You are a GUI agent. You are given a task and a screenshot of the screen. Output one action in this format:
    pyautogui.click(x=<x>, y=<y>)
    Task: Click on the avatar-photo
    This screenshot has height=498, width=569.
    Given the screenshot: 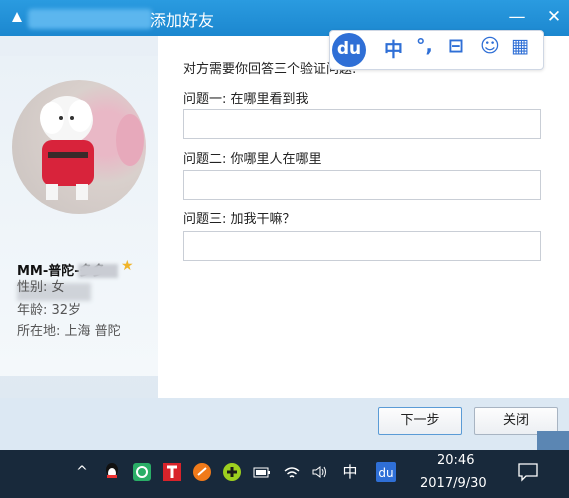 What is the action you would take?
    pyautogui.click(x=92, y=148)
    